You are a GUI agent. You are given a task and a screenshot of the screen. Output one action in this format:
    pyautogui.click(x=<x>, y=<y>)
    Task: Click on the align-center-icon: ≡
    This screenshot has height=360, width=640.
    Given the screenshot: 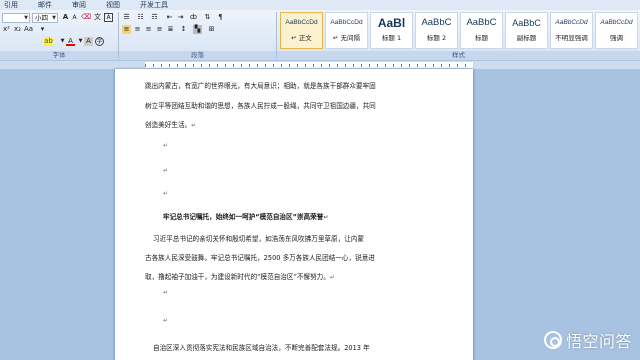 What is the action you would take?
    pyautogui.click(x=137, y=29)
    